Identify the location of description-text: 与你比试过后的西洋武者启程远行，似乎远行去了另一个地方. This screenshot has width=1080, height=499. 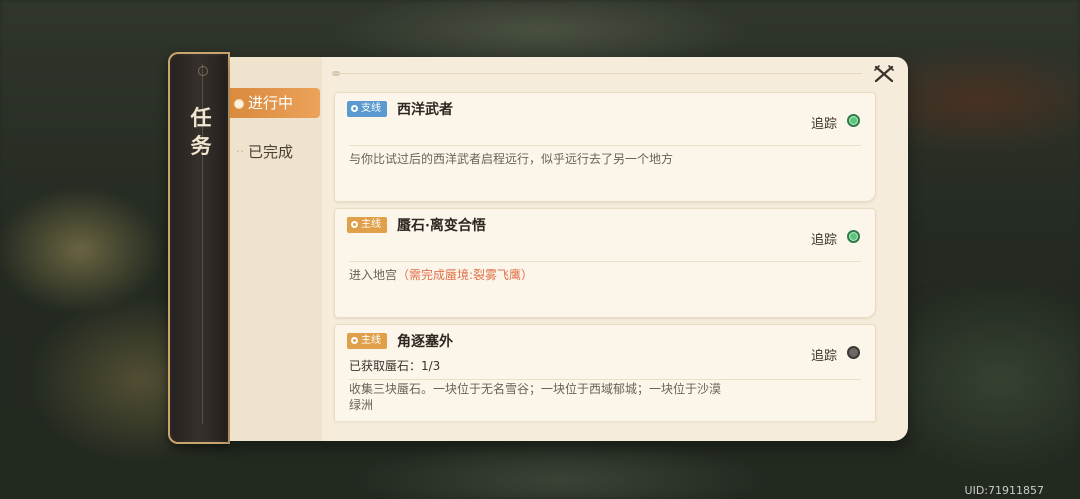
(511, 159).